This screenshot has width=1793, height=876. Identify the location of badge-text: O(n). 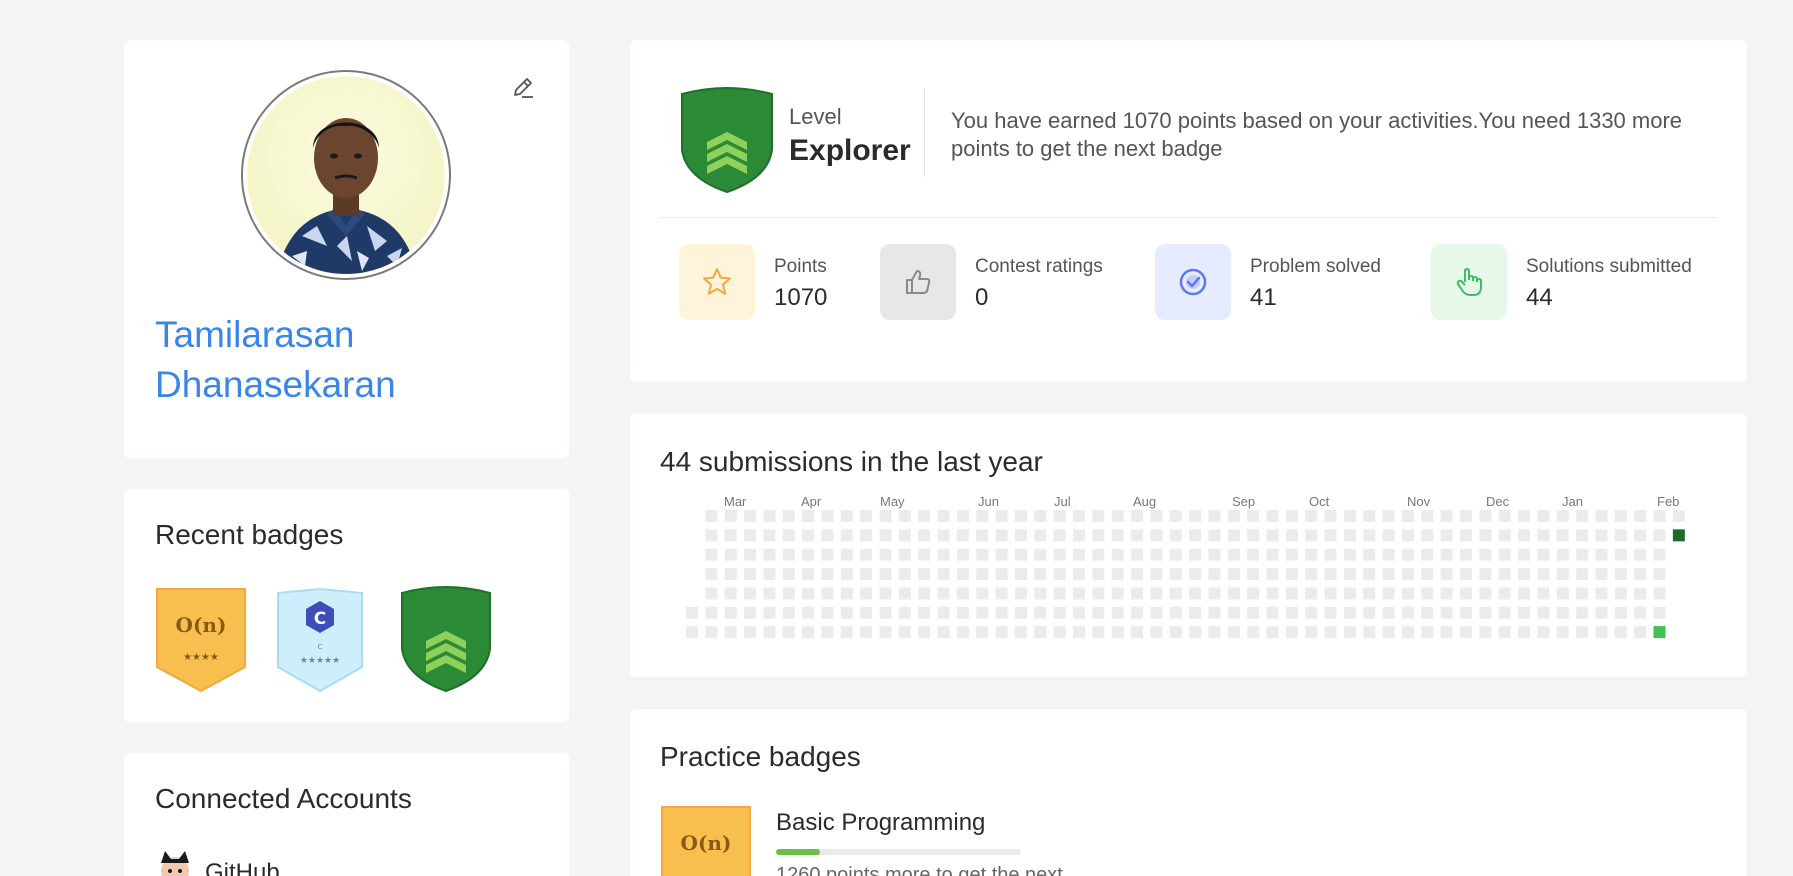
(201, 625).